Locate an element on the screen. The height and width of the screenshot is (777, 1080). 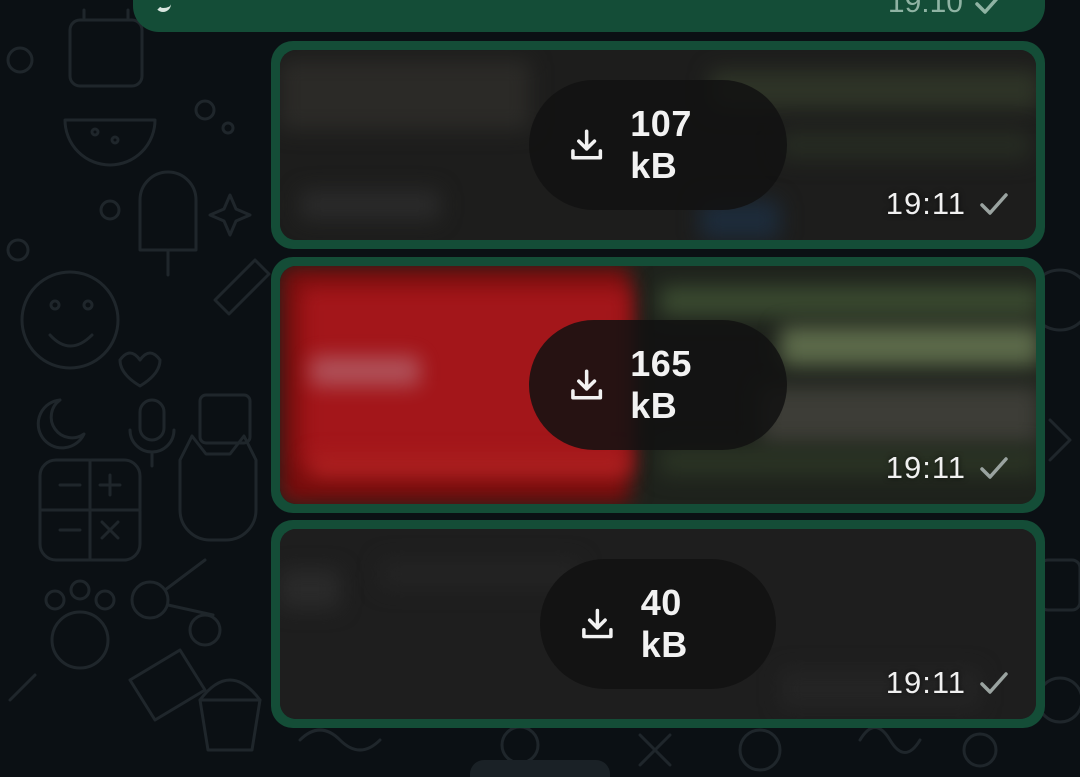
message-meta: 19:10 is located at coordinates (946, 9).